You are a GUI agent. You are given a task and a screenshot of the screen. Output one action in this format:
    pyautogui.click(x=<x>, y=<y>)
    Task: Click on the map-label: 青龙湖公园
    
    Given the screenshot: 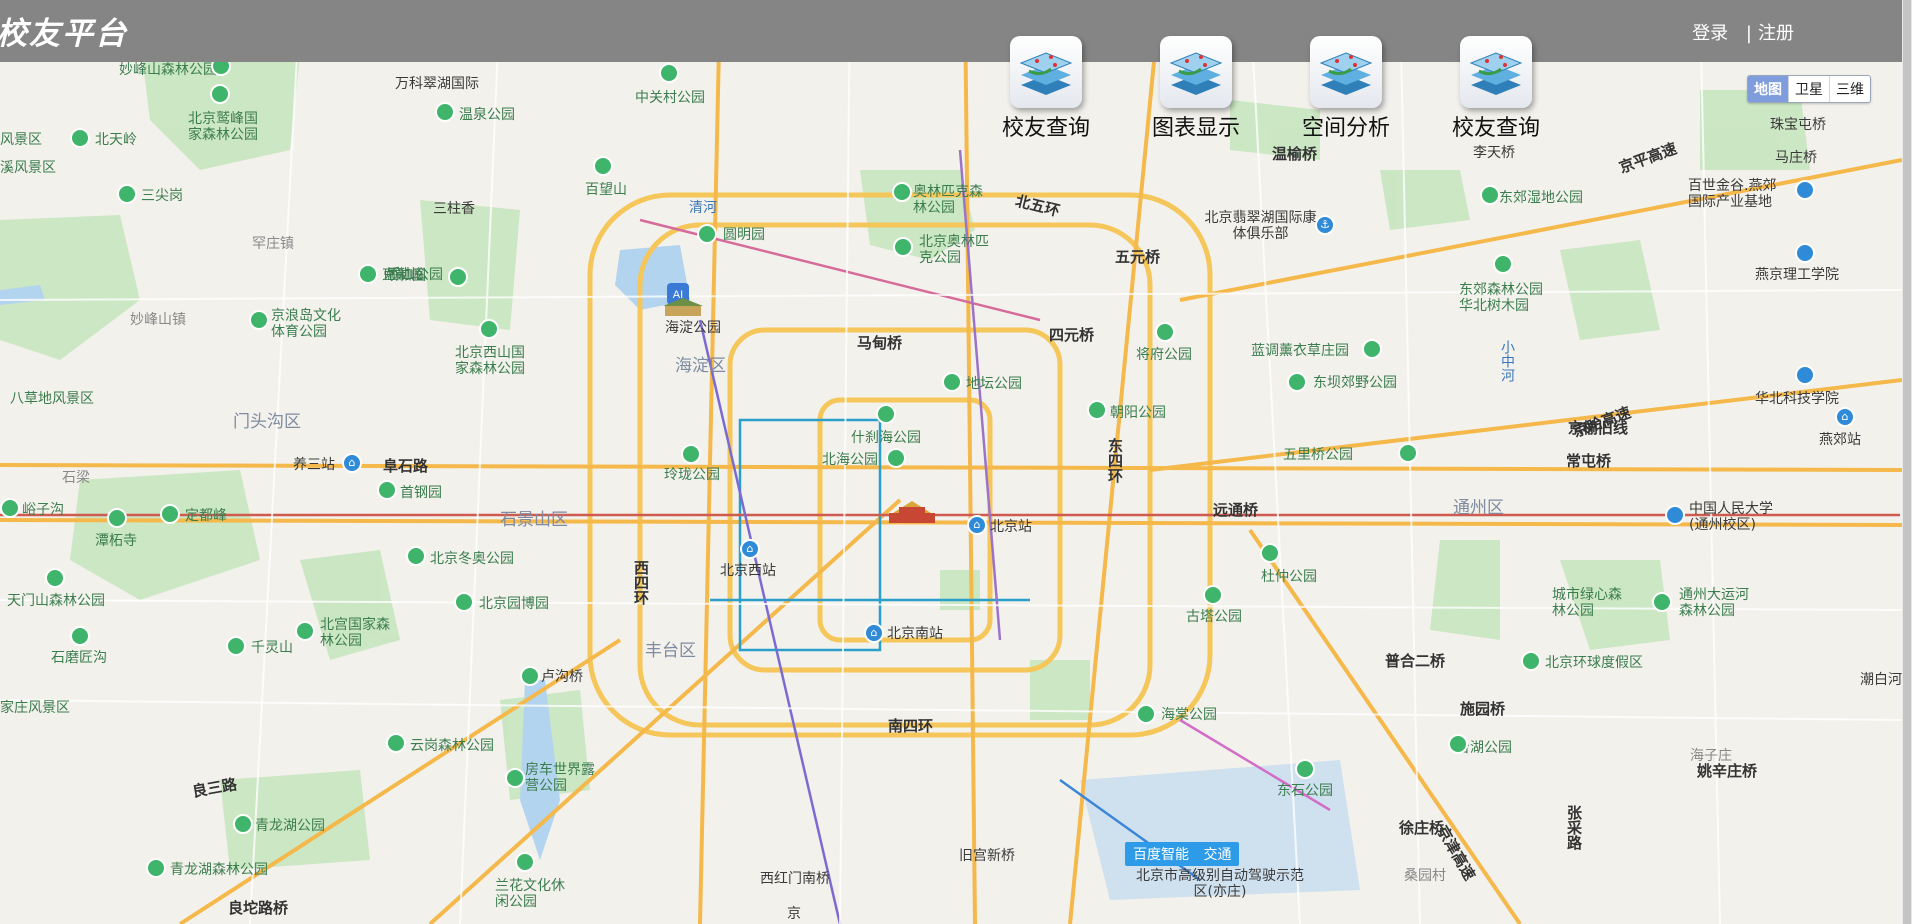 What is the action you would take?
    pyautogui.click(x=290, y=826)
    